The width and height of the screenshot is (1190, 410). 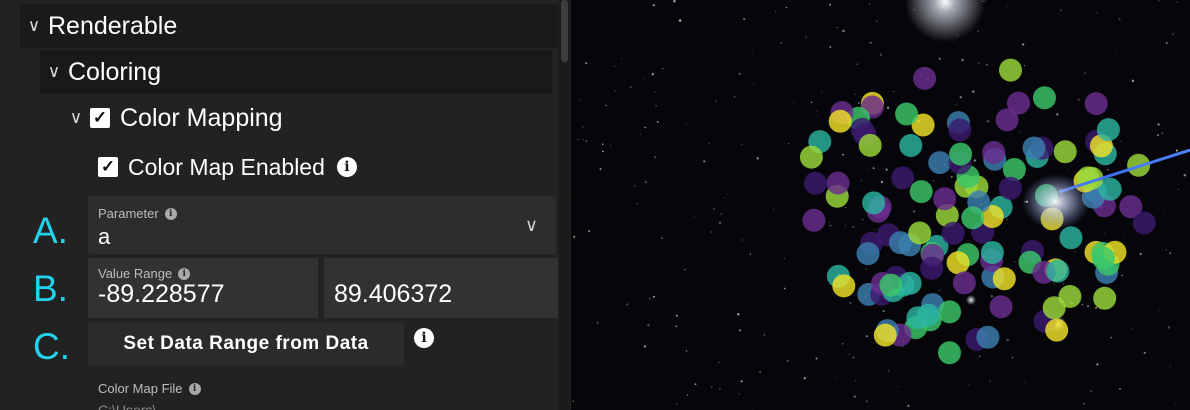 I want to click on value-range-min-field: Value Range i -89.228577, so click(x=203, y=288).